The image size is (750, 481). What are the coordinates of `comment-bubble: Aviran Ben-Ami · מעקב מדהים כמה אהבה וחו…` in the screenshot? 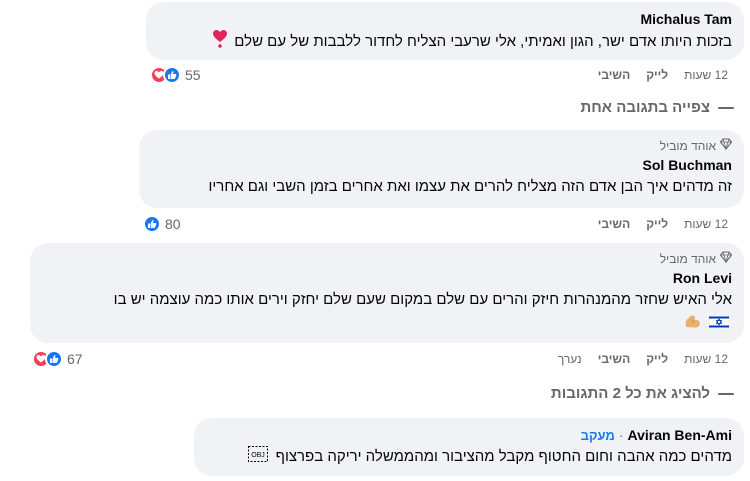 It's located at (469, 447).